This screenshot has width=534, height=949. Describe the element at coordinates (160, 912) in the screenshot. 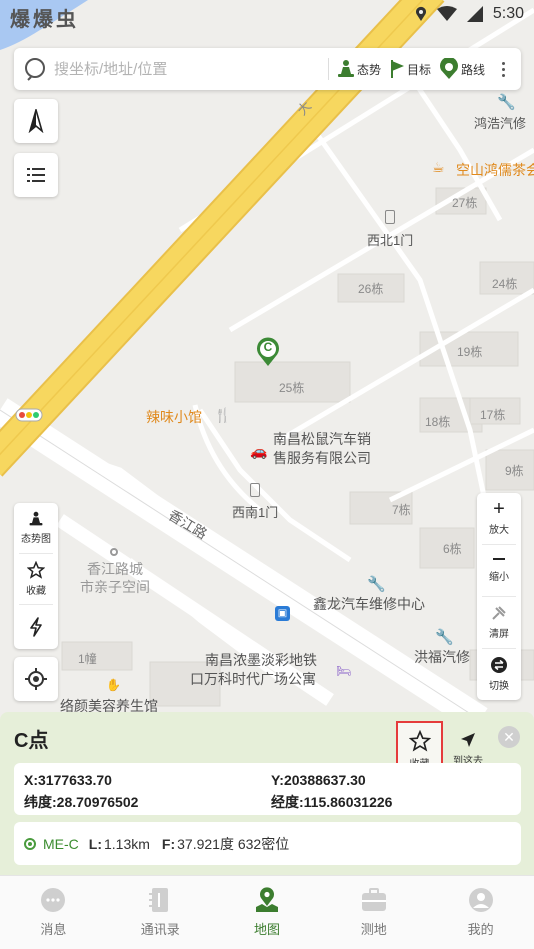

I see `nav-contacts: 通讯录` at that location.